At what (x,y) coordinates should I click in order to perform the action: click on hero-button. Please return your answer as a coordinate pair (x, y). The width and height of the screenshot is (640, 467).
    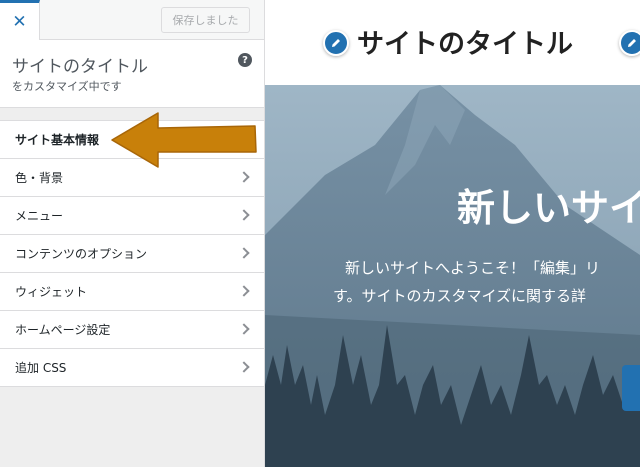
    Looking at the image, I should click on (631, 388).